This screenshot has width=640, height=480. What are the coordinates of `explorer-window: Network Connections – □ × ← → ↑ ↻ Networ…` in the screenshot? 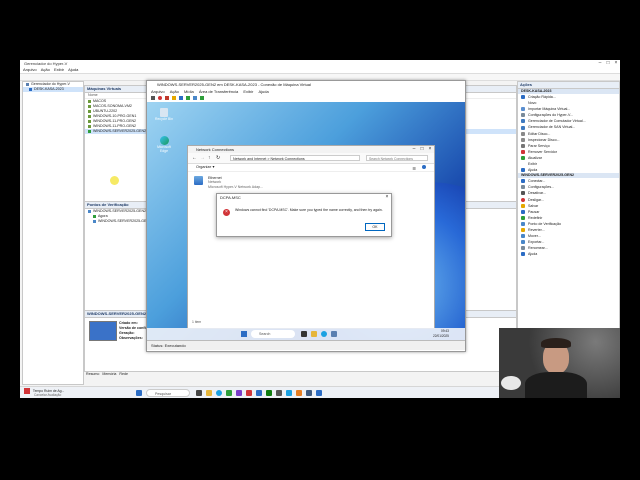 It's located at (311, 237).